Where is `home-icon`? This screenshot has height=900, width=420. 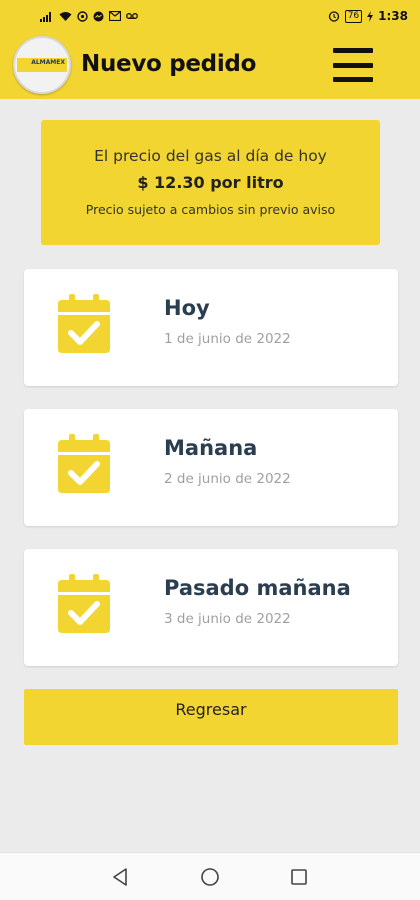 home-icon is located at coordinates (210, 877).